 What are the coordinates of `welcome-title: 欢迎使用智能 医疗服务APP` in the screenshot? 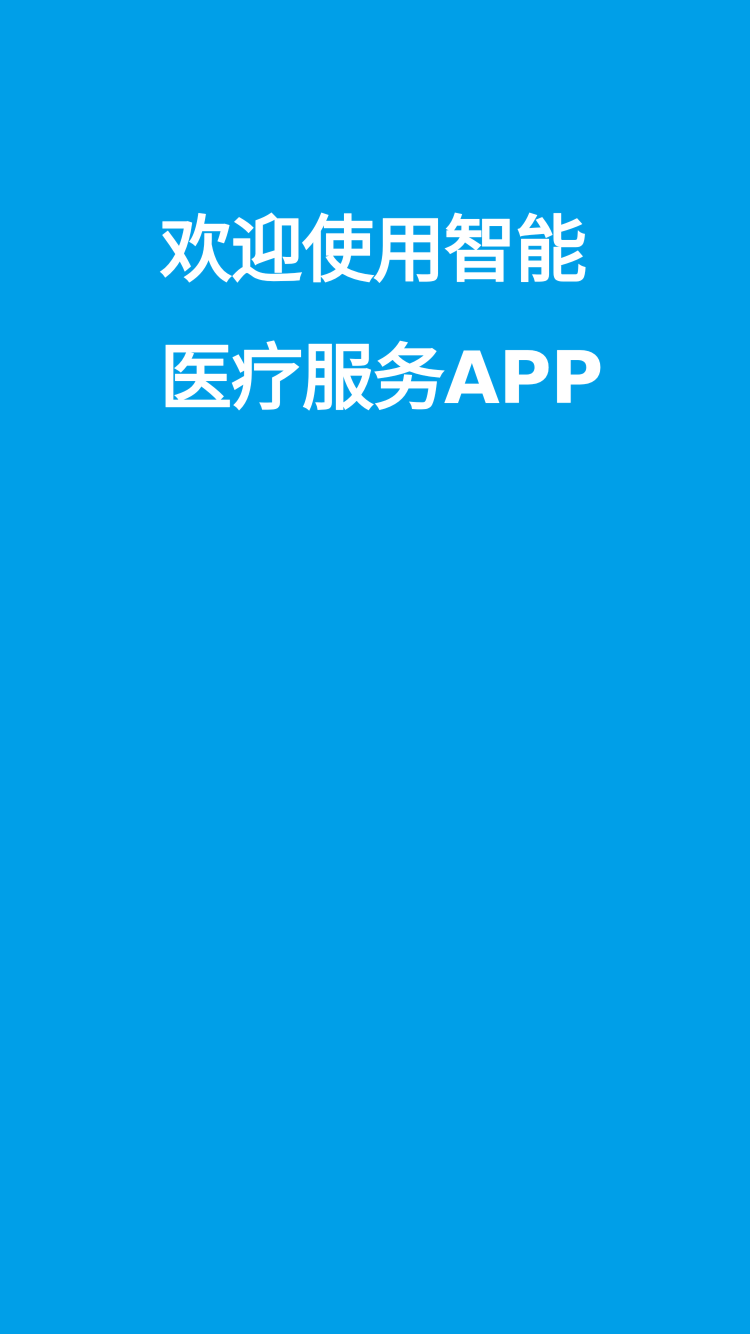 It's located at (390, 314).